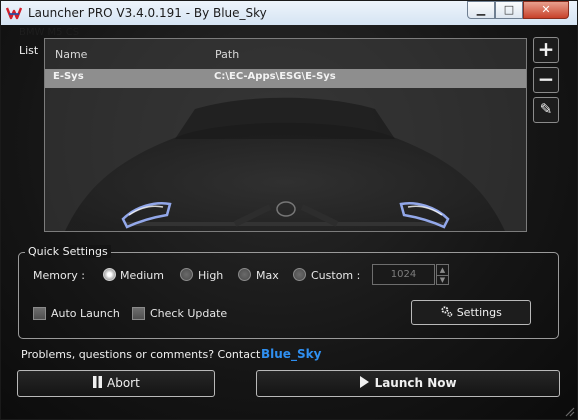 The image size is (578, 420). I want to click on check-update-checkbox, so click(138, 313).